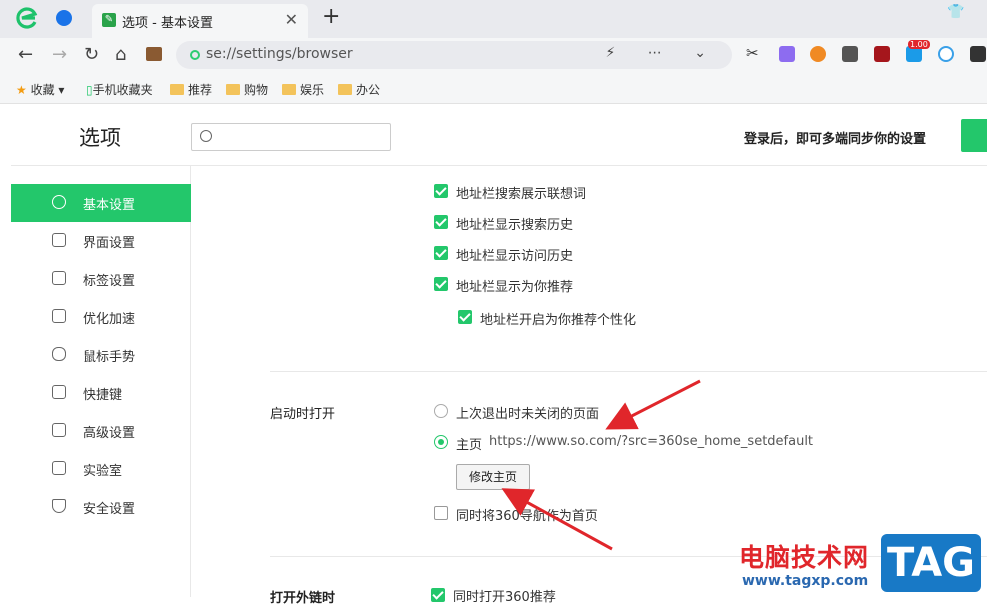  Describe the element at coordinates (805, 581) in the screenshot. I see `watermark-url: www.tagxp.com` at that location.